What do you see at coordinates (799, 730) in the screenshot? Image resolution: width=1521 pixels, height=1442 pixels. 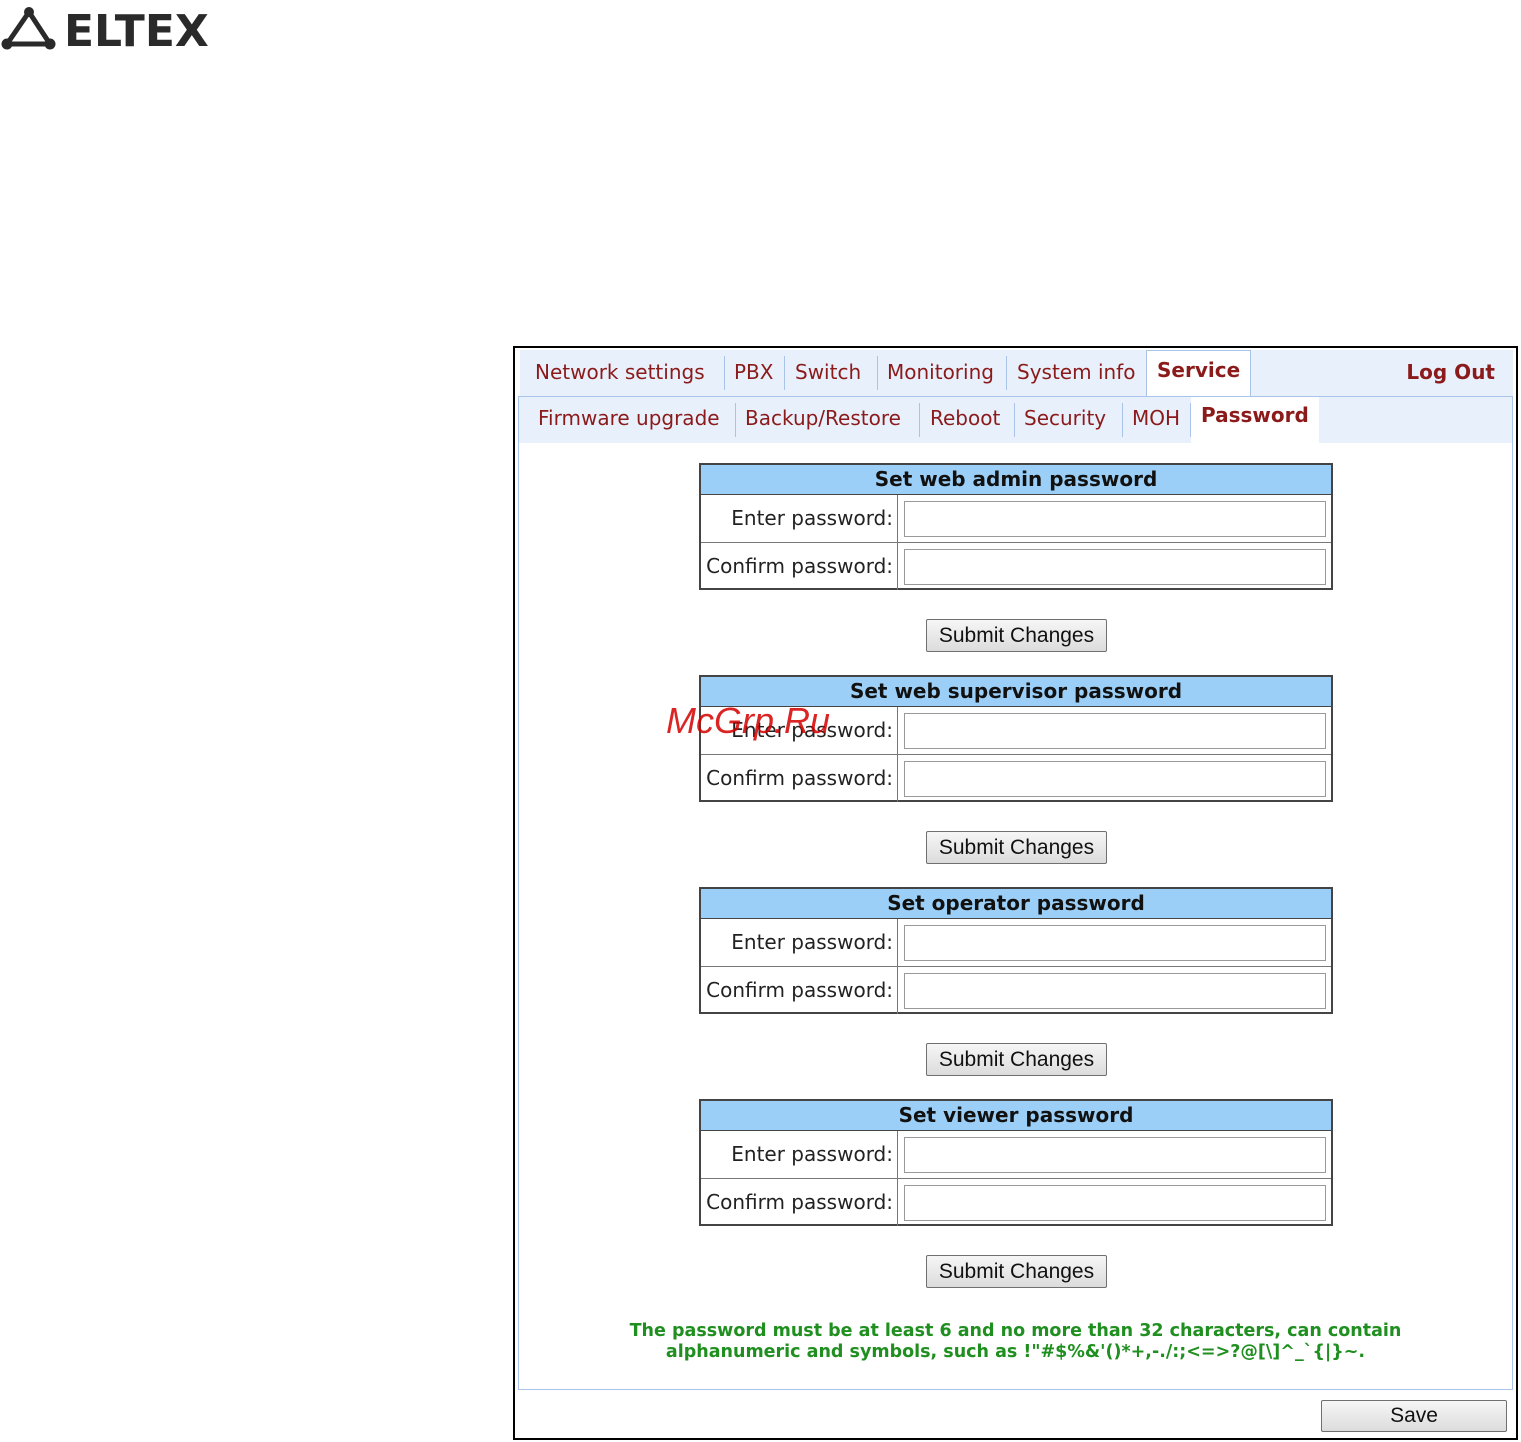 I see `supervisor-enter-label: Enter password:` at bounding box center [799, 730].